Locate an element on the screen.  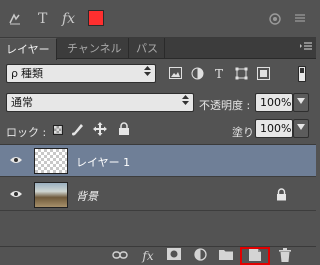
panel-tabs: レイヤー チャンネル パス is located at coordinates (158, 49).